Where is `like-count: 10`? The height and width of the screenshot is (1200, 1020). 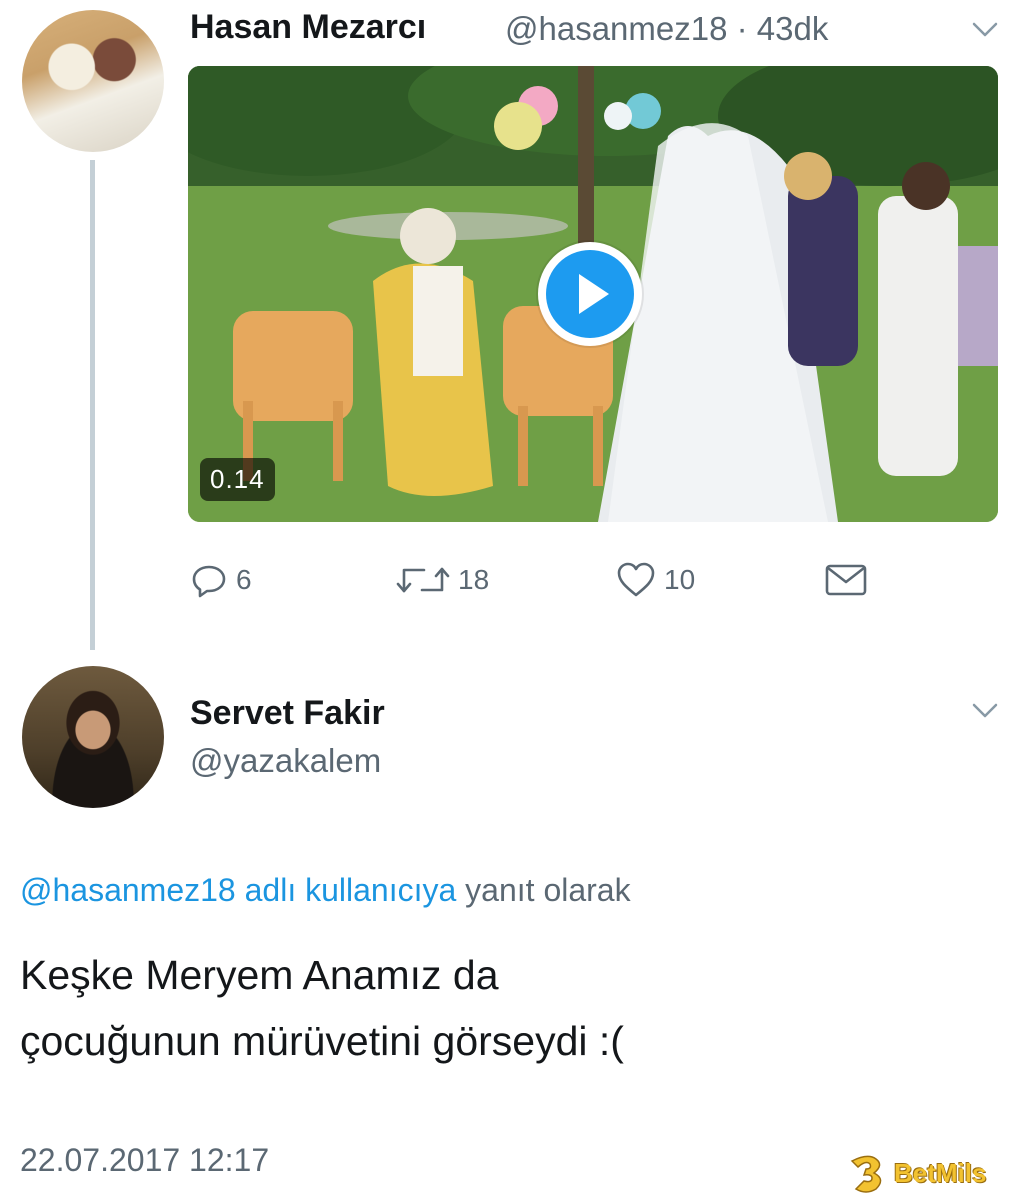 like-count: 10 is located at coordinates (680, 579).